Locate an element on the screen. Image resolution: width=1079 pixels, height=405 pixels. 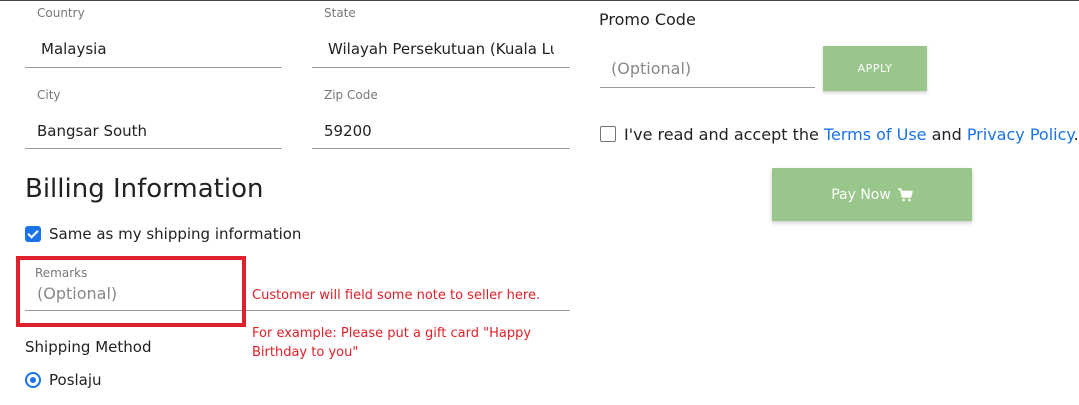
terms-suffix: . is located at coordinates (1076, 134).